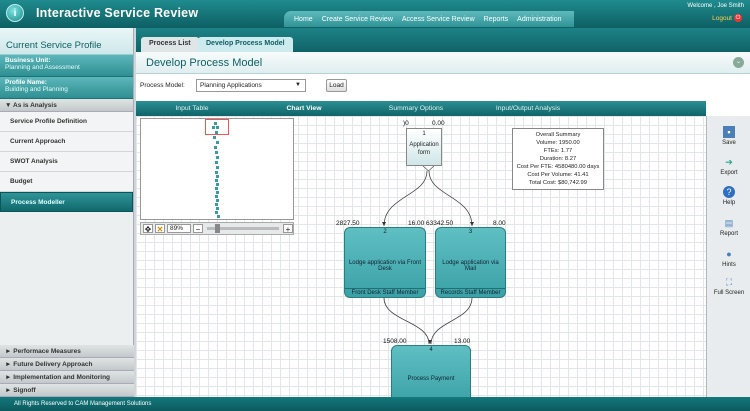 Image resolution: width=750 pixels, height=411 pixels. I want to click on hints-button: ● Hints, so click(728, 258).